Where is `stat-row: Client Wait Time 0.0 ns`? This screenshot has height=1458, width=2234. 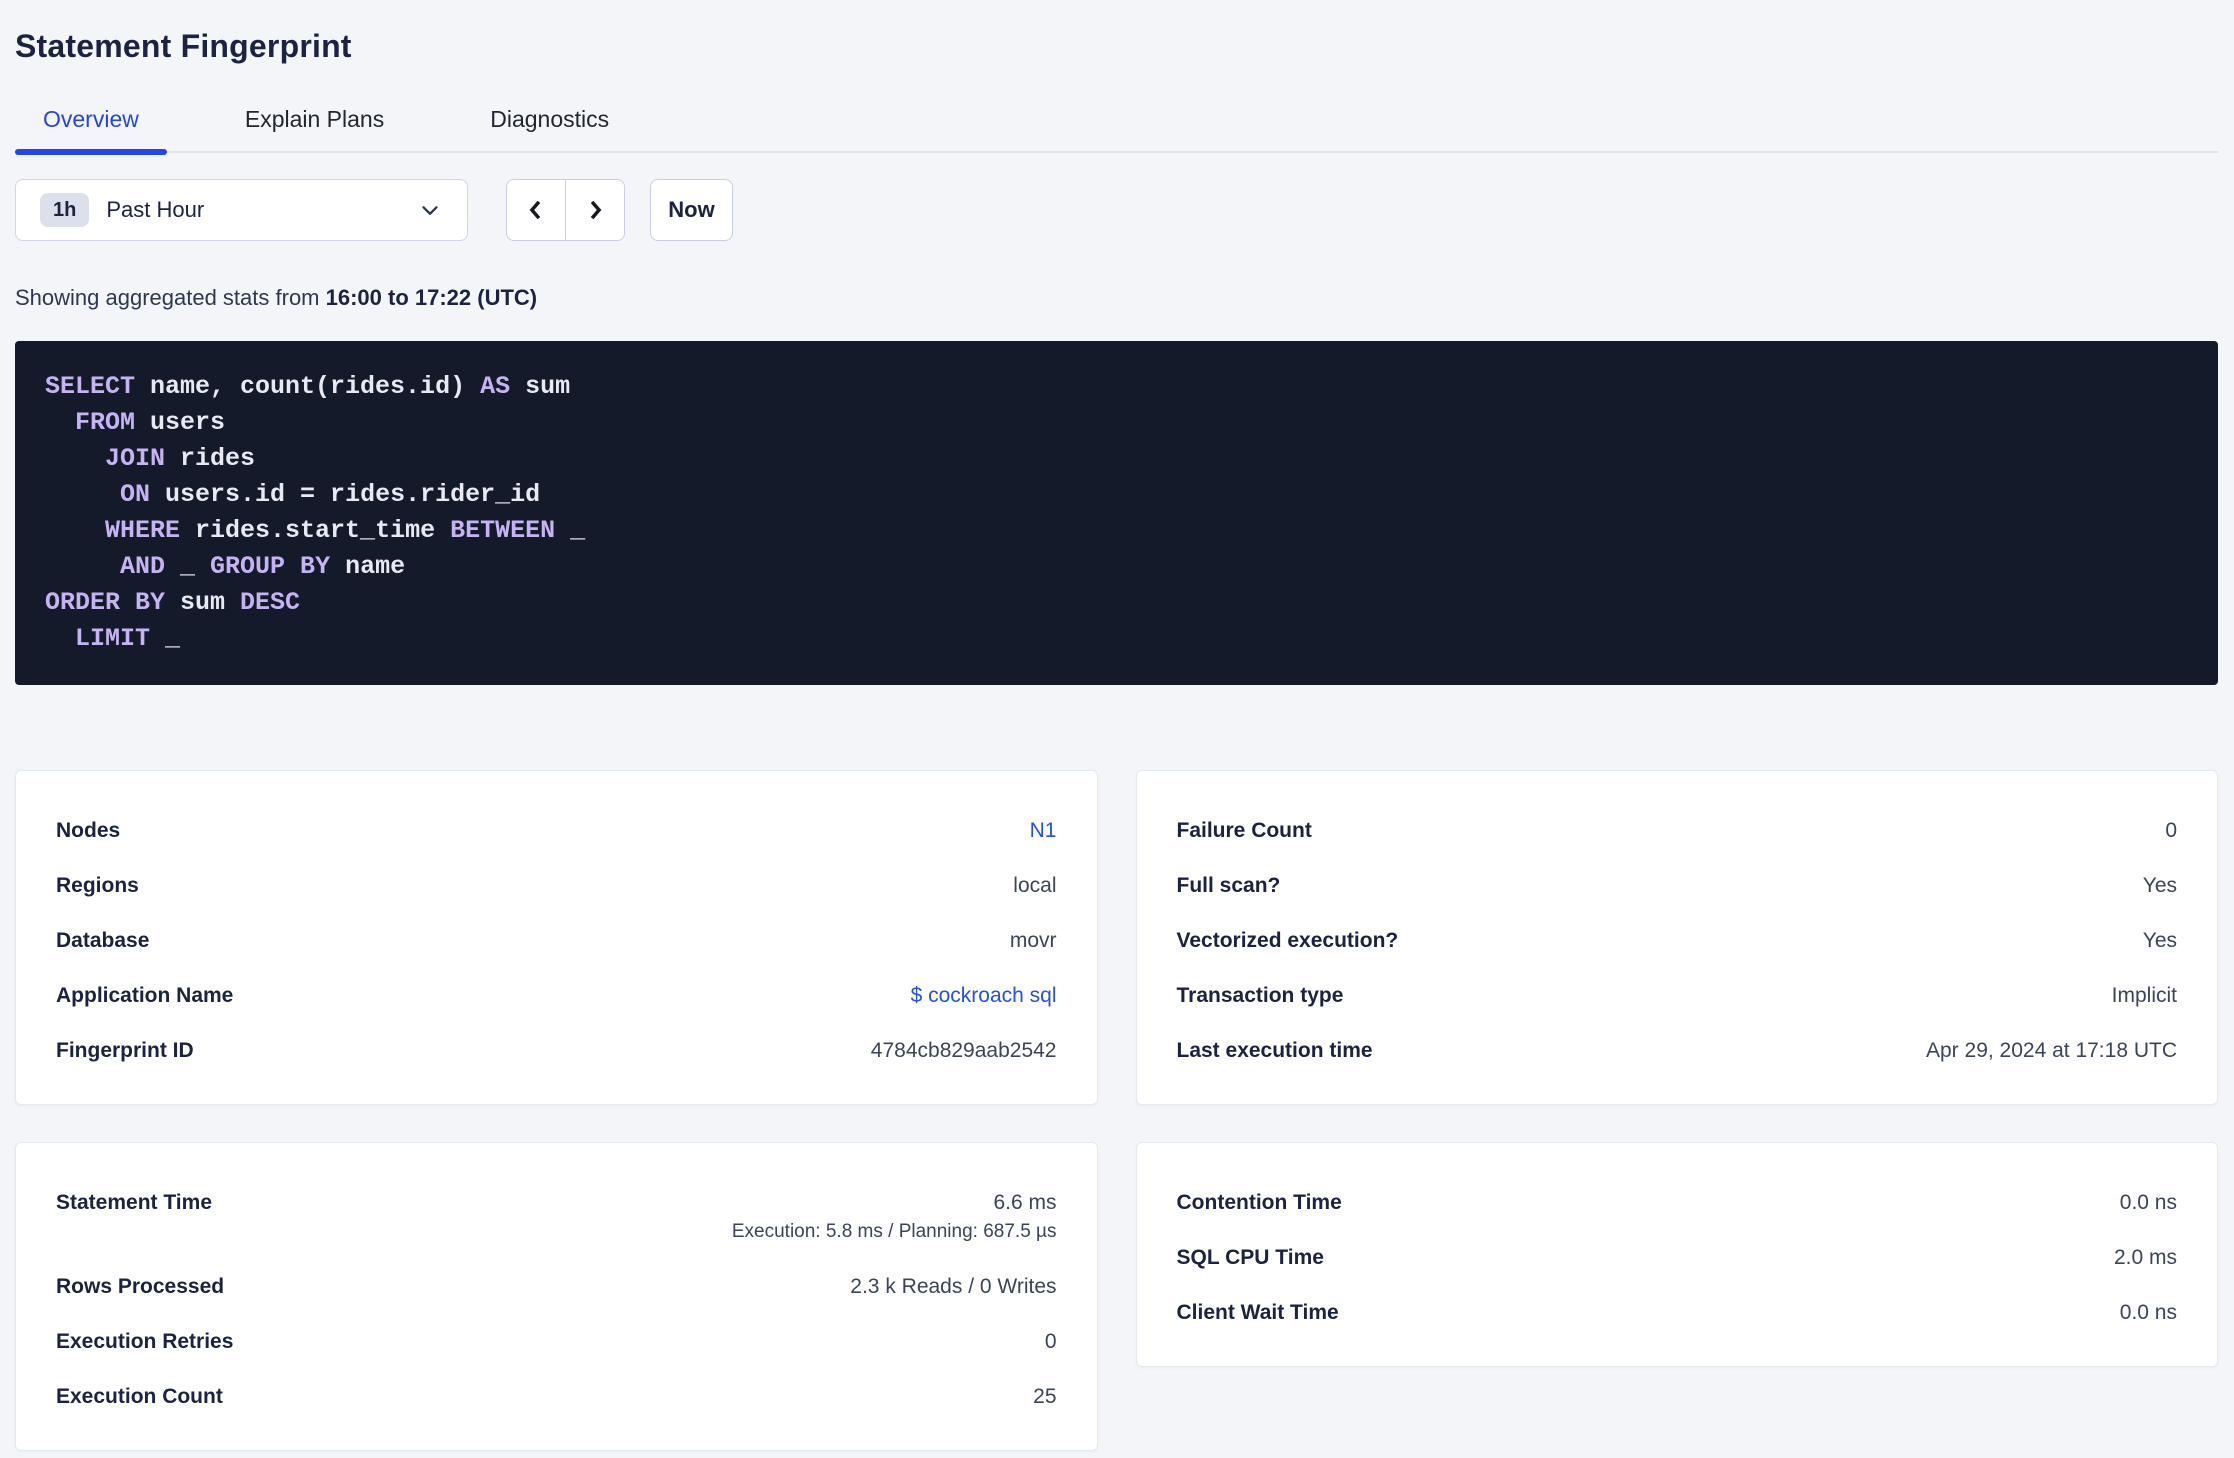
stat-row: Client Wait Time 0.0 ns is located at coordinates (1677, 1313).